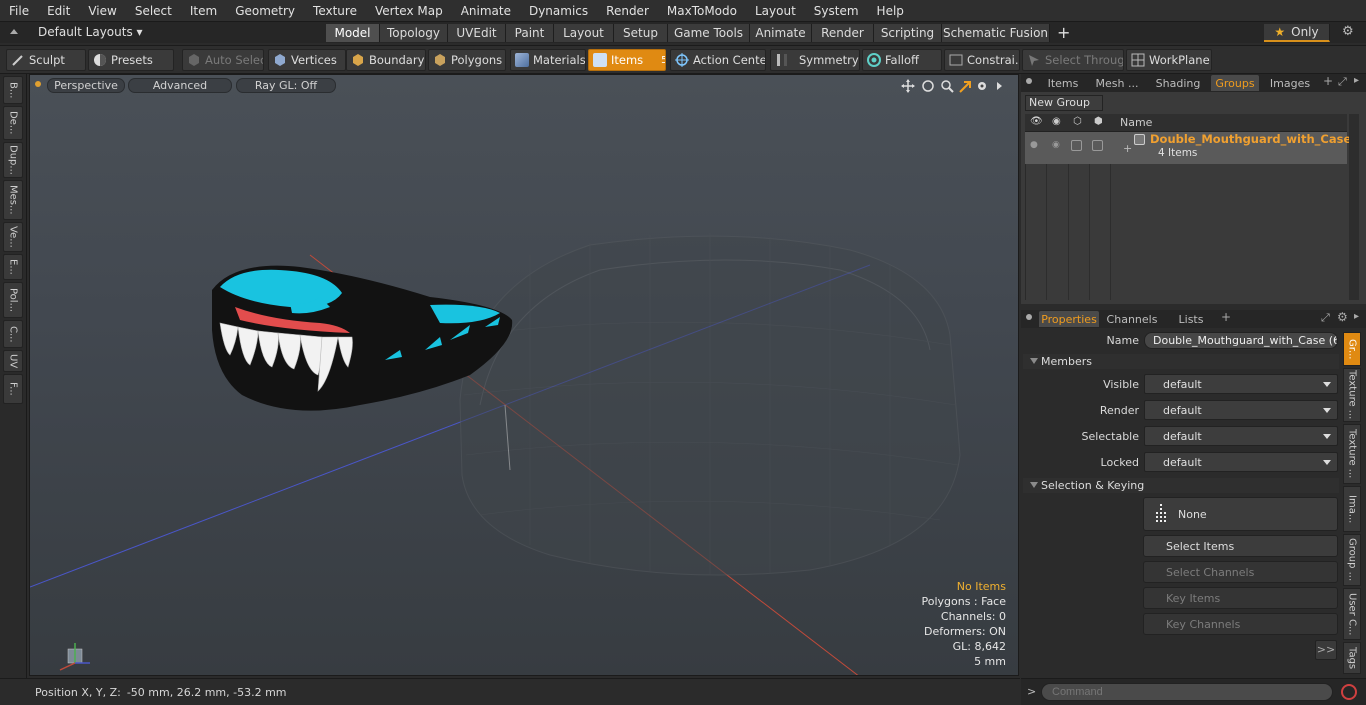  Describe the element at coordinates (14, 31) in the screenshot. I see `layout-arrow-icon` at that location.